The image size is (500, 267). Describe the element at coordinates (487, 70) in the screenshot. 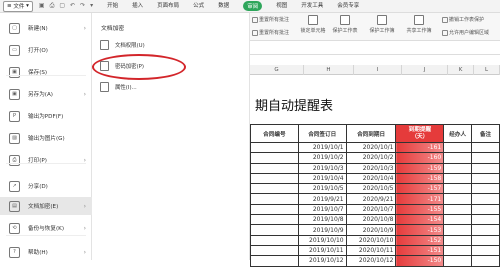

I see `column-header: L` at that location.